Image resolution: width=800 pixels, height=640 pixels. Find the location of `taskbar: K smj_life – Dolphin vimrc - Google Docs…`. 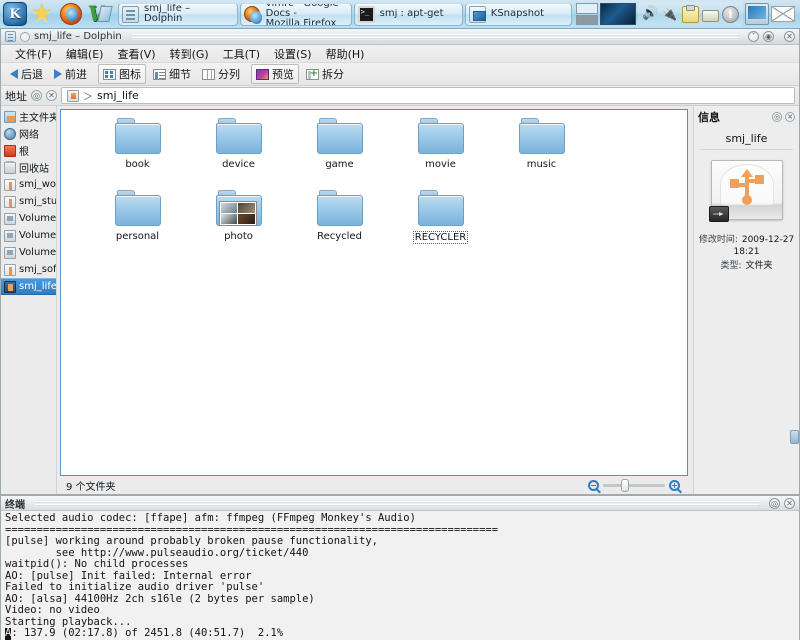

taskbar: K smj_life – Dolphin vimrc - Google Docs… is located at coordinates (400, 14).